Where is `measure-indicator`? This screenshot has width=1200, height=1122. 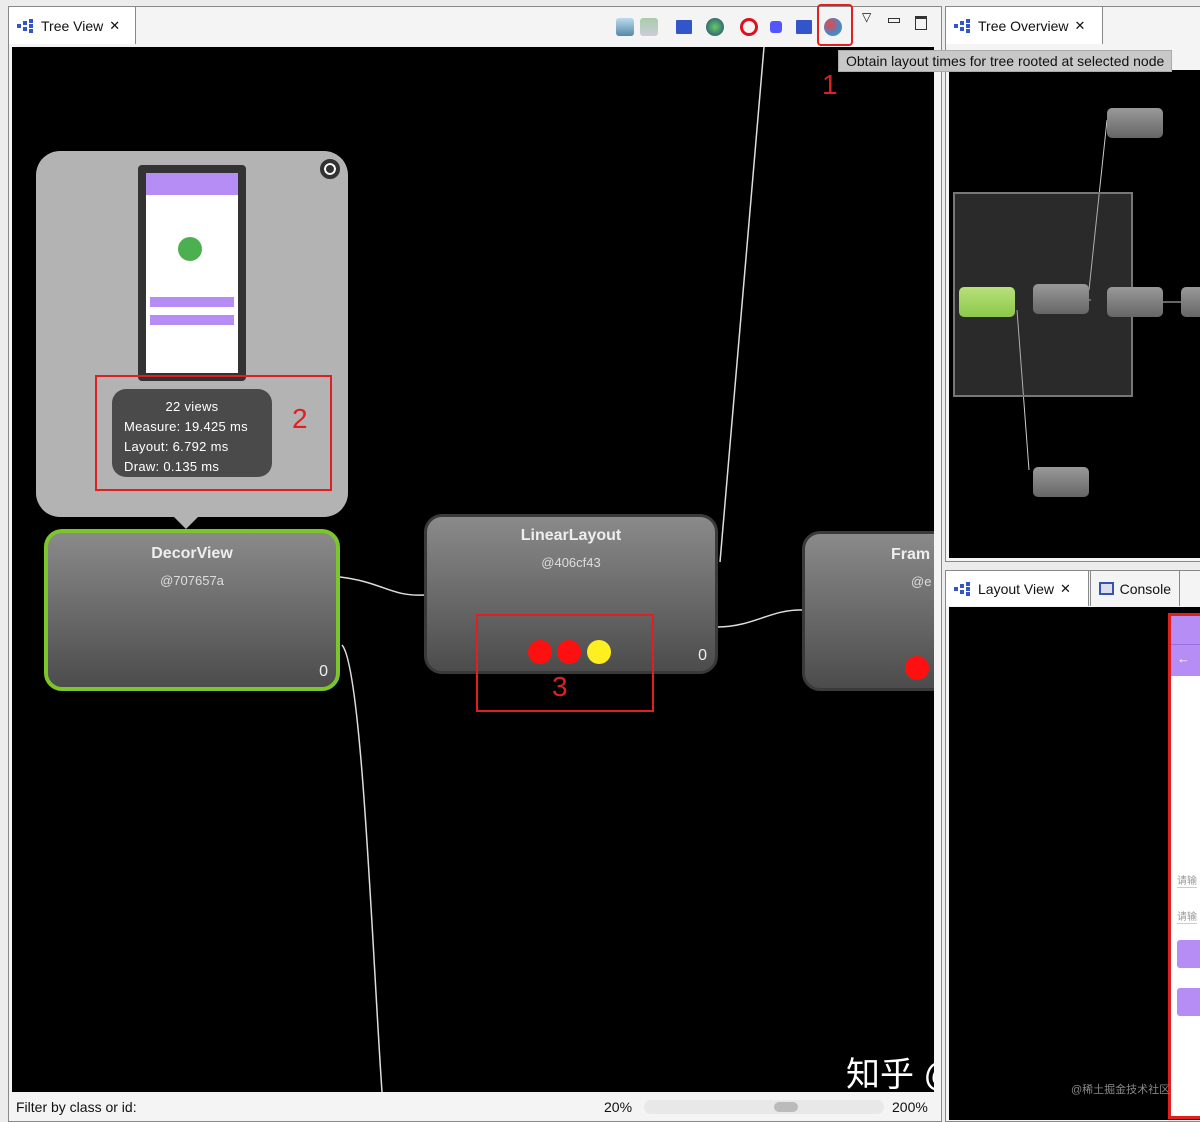
measure-indicator is located at coordinates (917, 668).